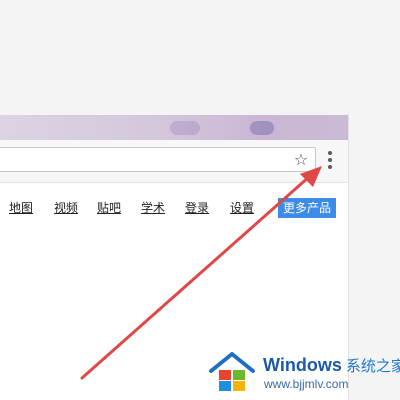  I want to click on watermark: Windows 系统之家 www.bjjmlv.com, so click(304, 372).